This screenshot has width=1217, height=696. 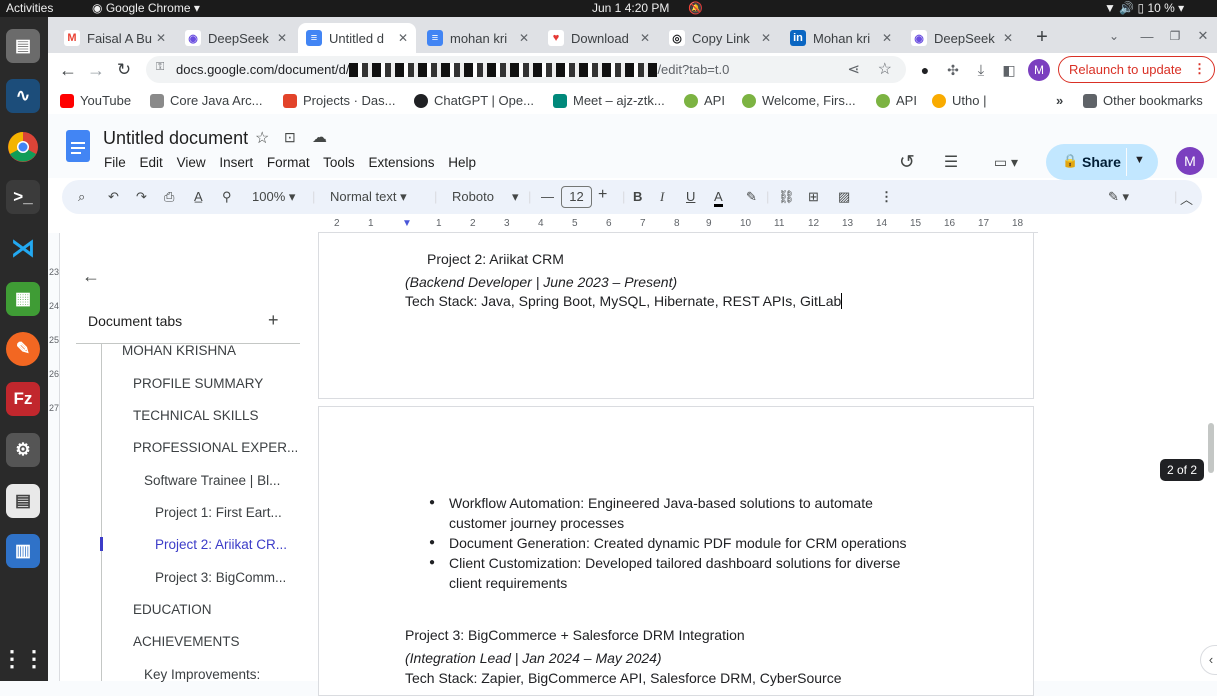 I want to click on menu-format: Format, so click(x=288, y=162).